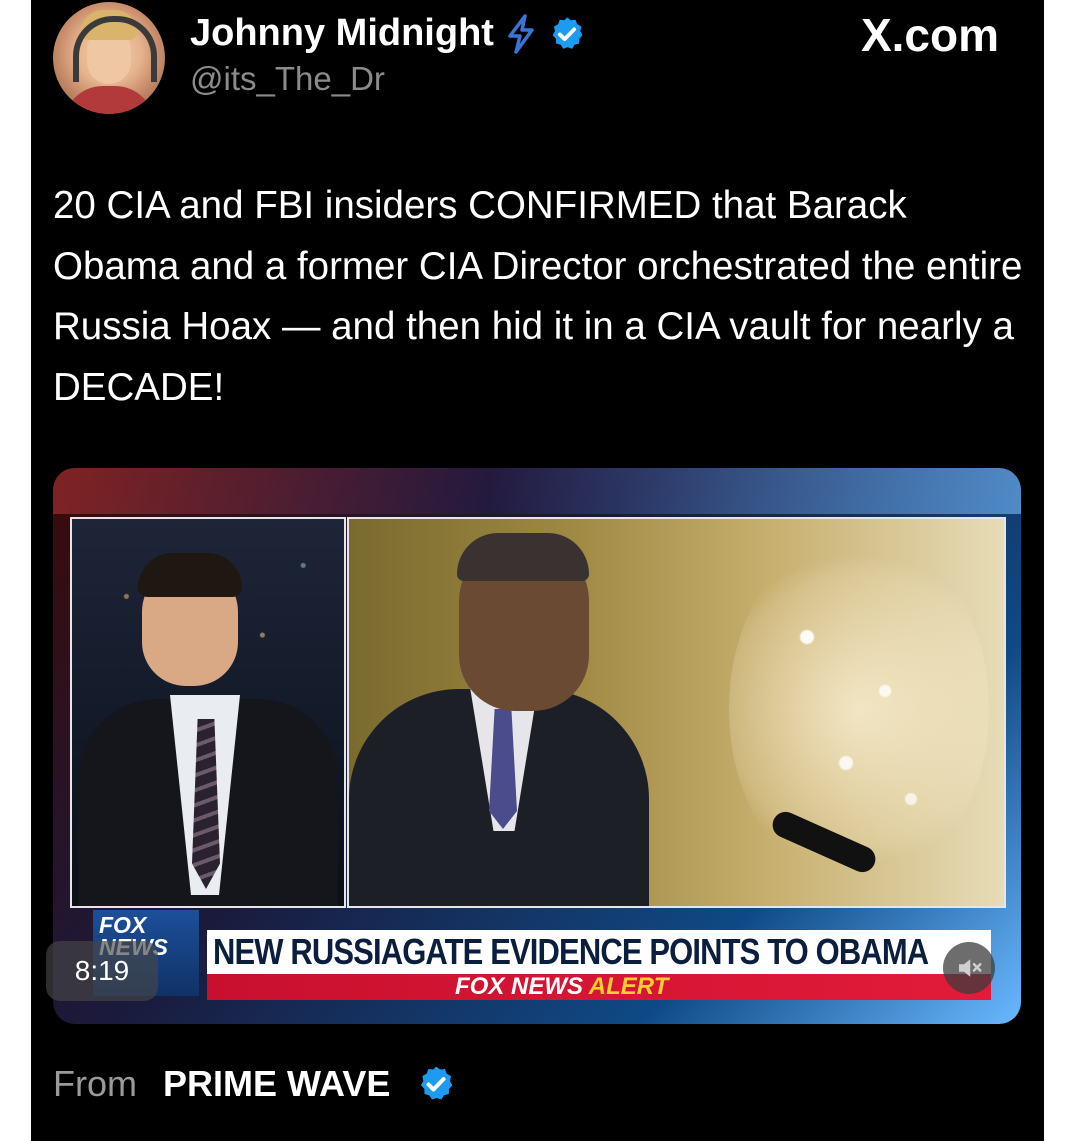 This screenshot has height=1141, width=1080. What do you see at coordinates (859, 709) in the screenshot?
I see `chandelier` at bounding box center [859, 709].